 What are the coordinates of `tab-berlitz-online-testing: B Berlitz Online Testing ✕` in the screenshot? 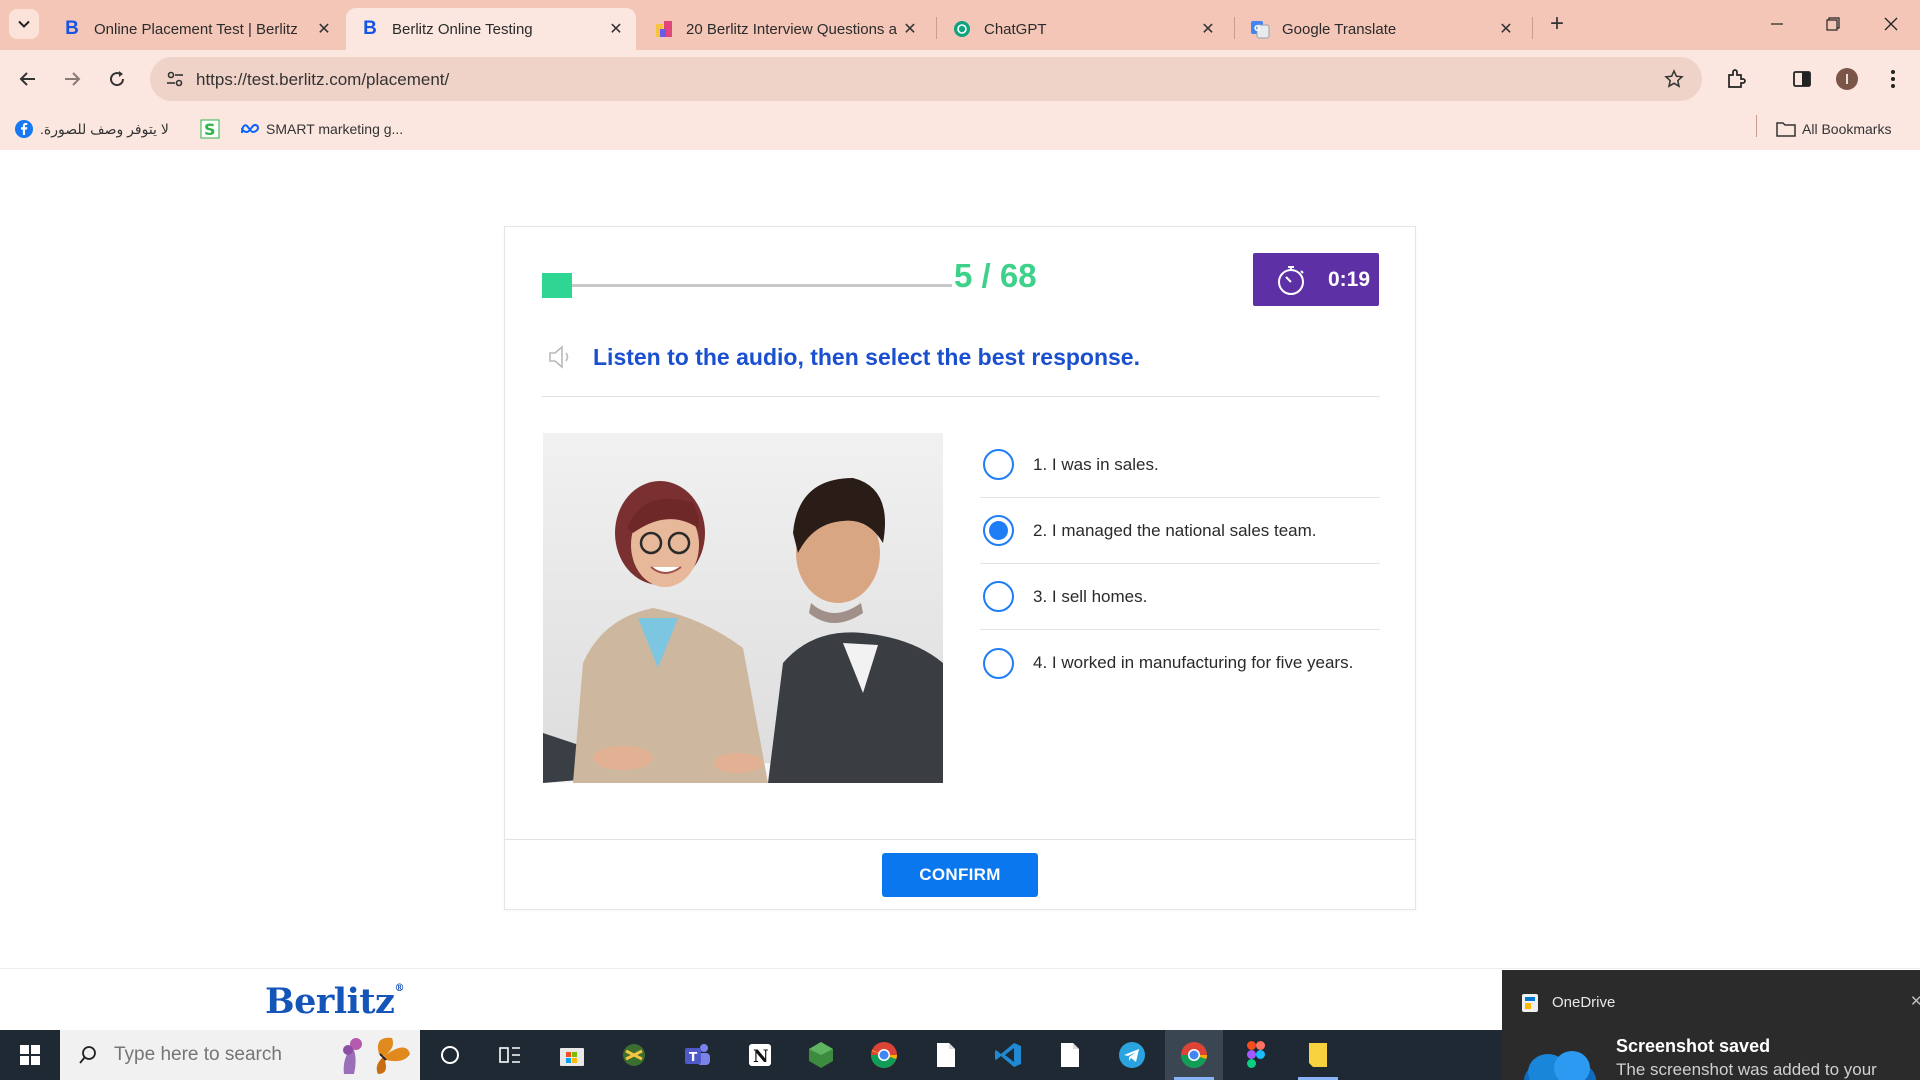 It's located at (491, 29).